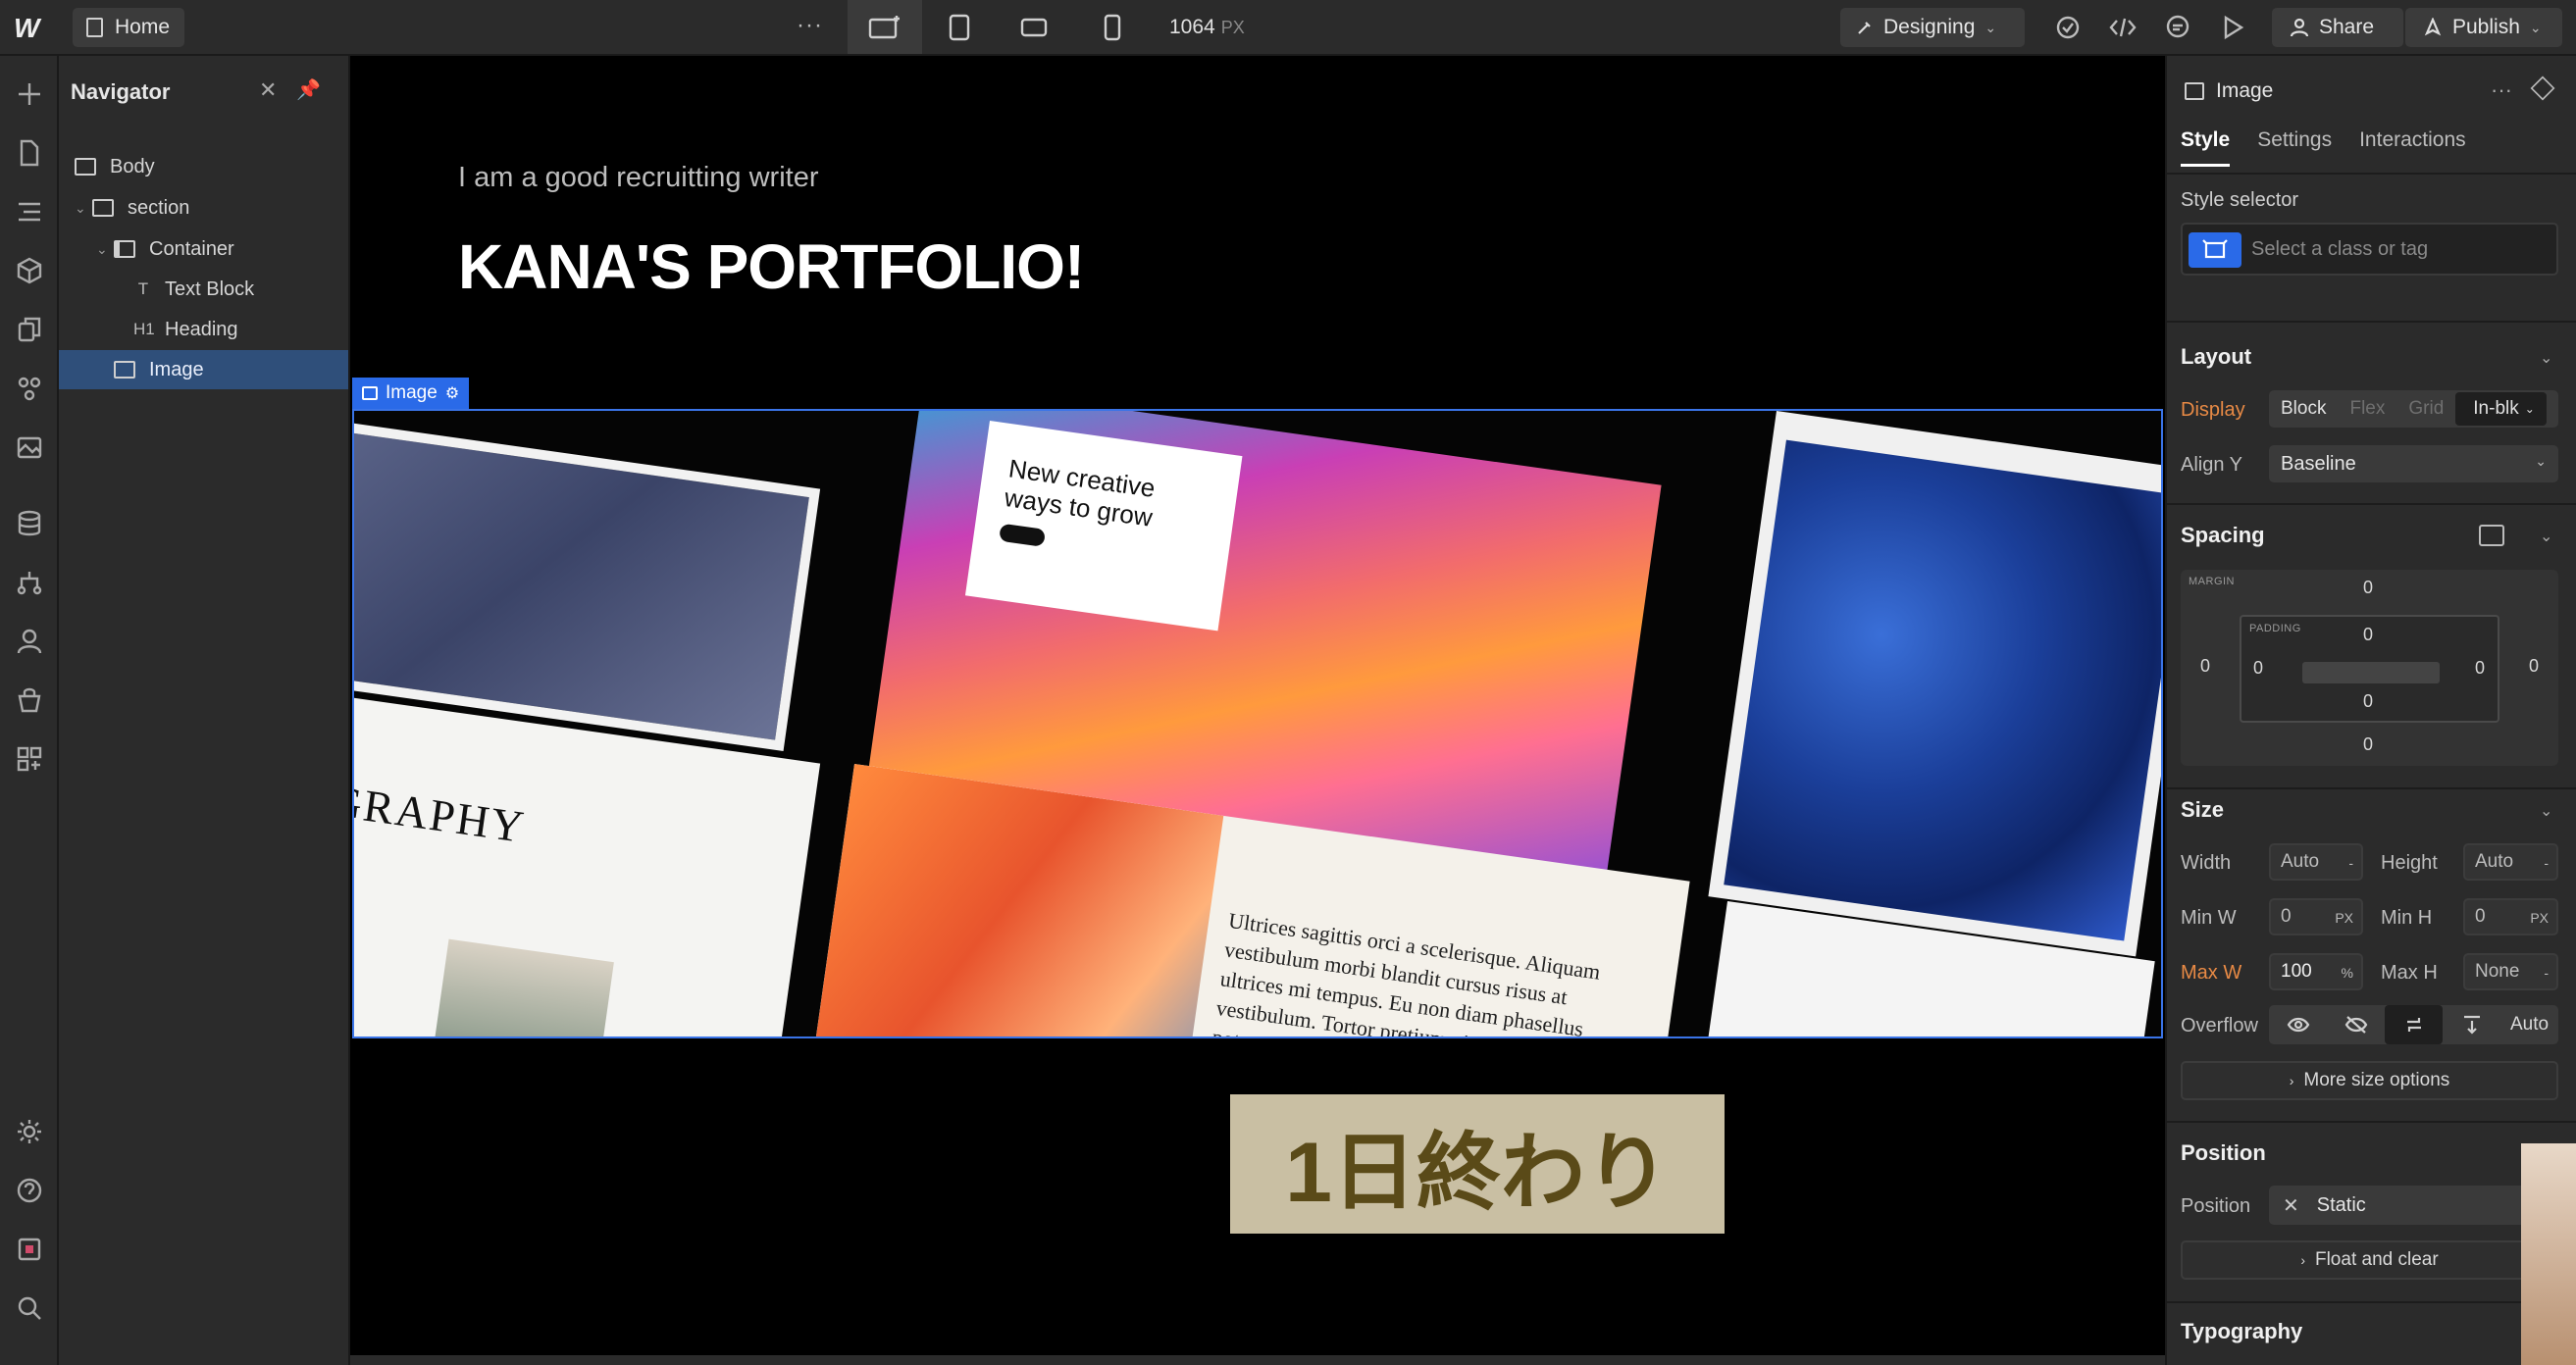 The image size is (2576, 1365). What do you see at coordinates (29, 211) in the screenshot?
I see `navigator-icon` at bounding box center [29, 211].